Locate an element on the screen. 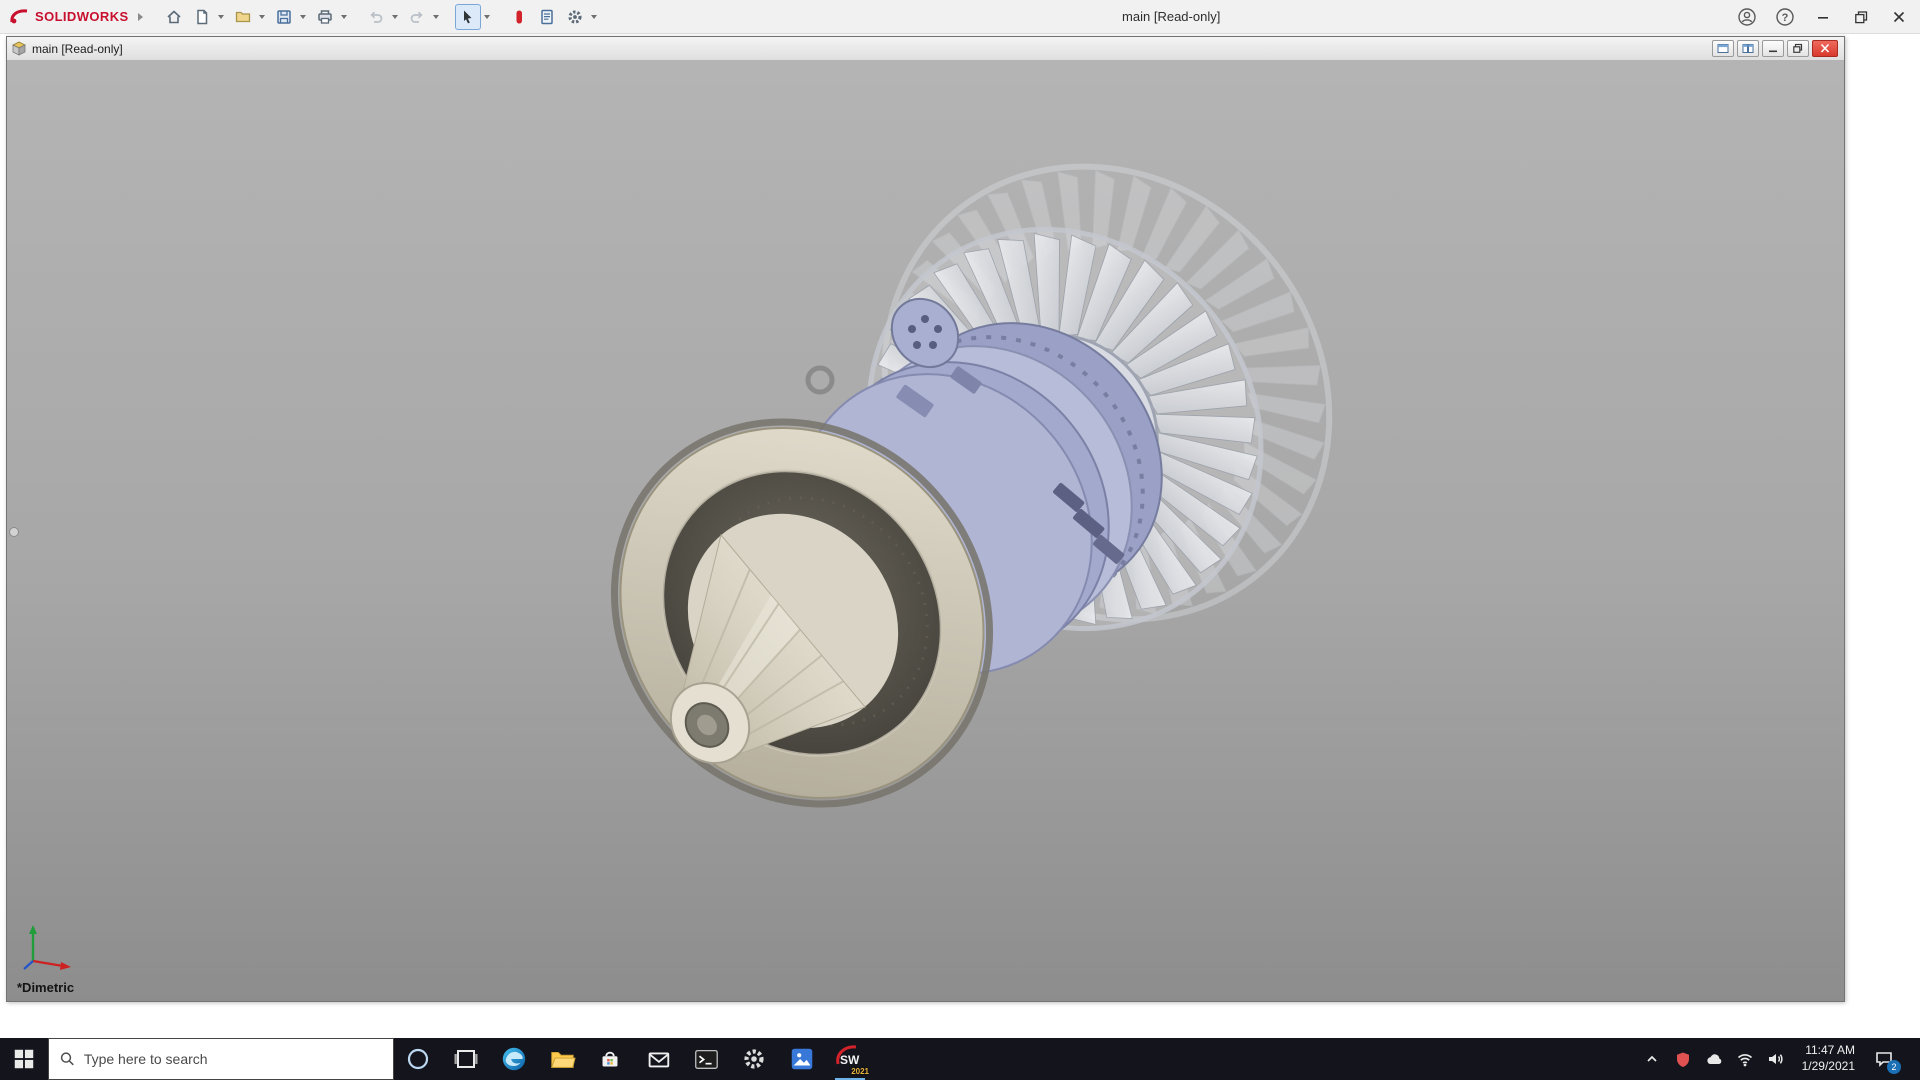  edge-button is located at coordinates (514, 1059).